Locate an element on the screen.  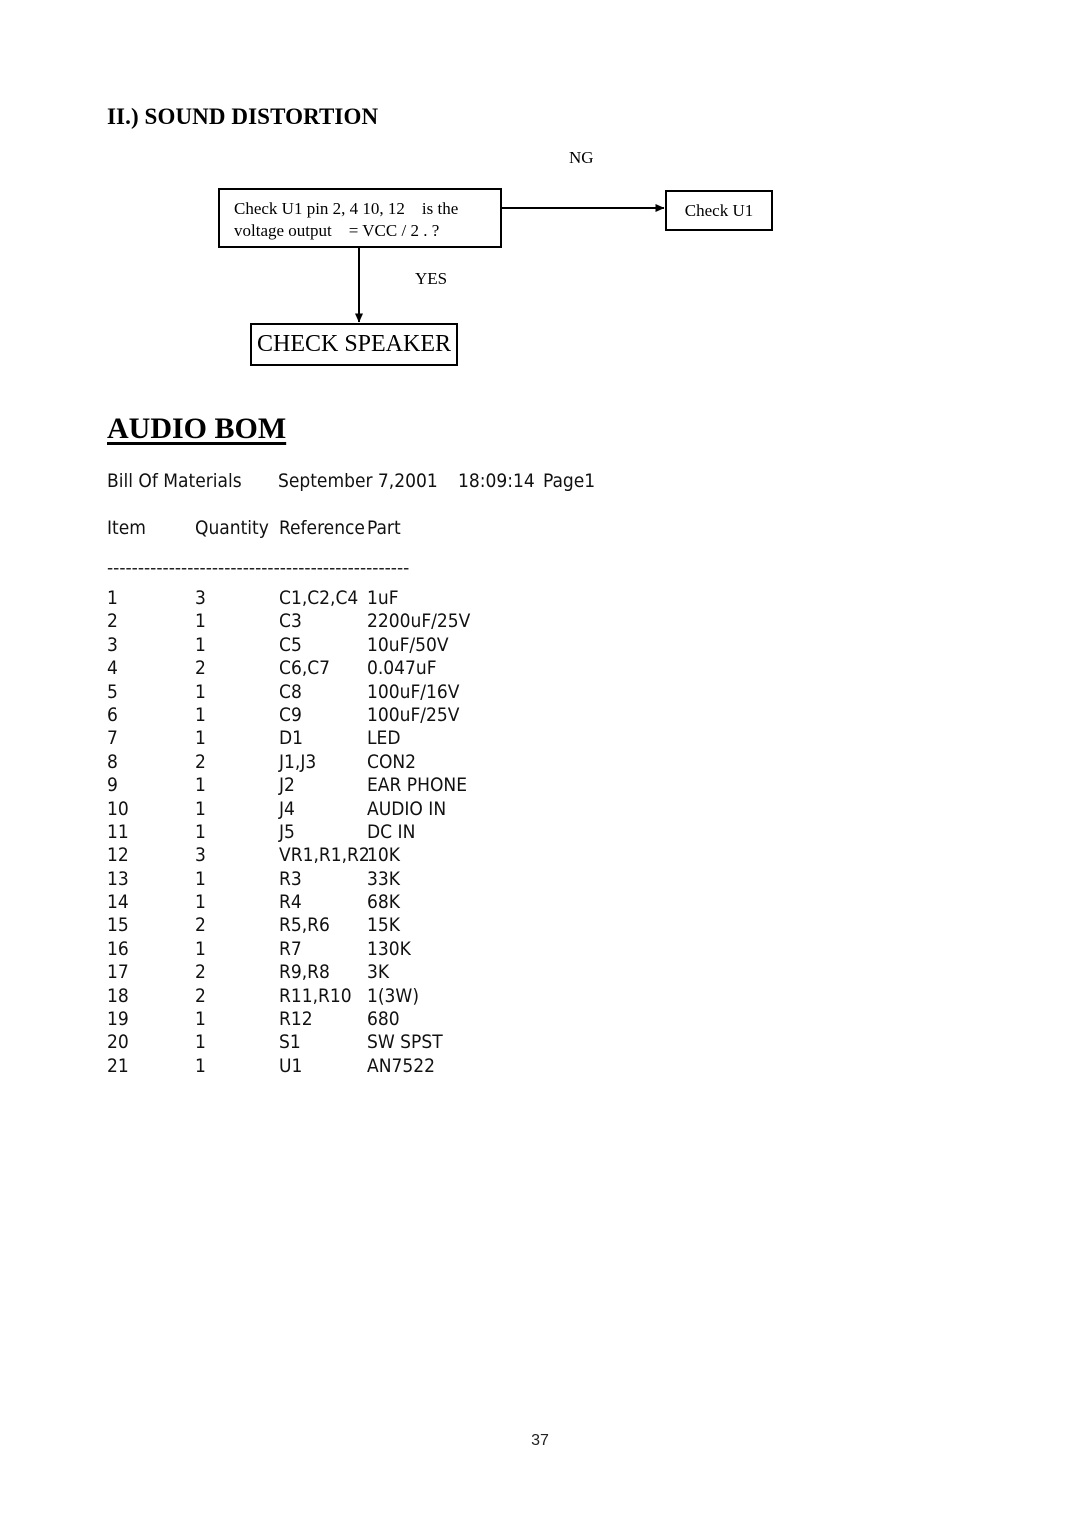
cell-reference: J2 is located at coordinates (287, 785).